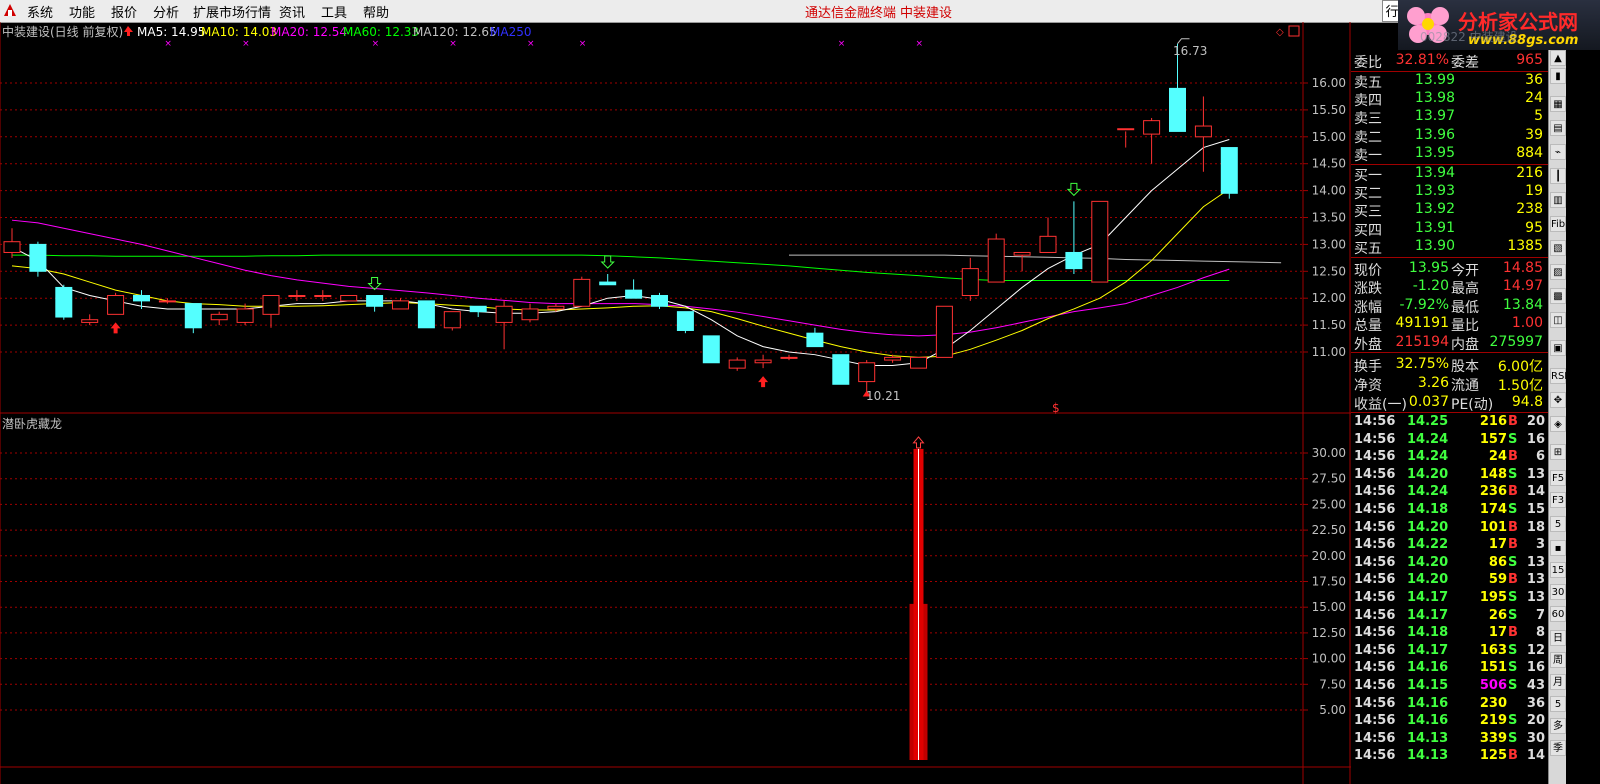 This screenshot has height=784, width=1600. What do you see at coordinates (1558, 704) in the screenshot?
I see `toolbar-icon: 5` at bounding box center [1558, 704].